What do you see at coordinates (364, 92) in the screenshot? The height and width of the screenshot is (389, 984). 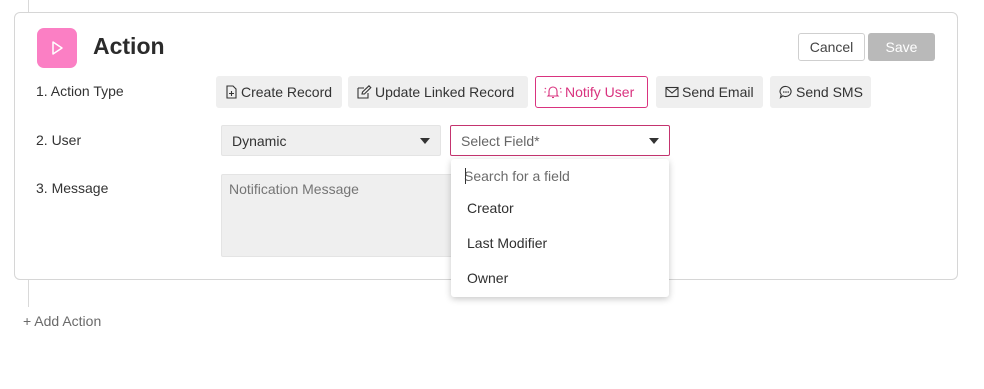 I see `edit-icon` at bounding box center [364, 92].